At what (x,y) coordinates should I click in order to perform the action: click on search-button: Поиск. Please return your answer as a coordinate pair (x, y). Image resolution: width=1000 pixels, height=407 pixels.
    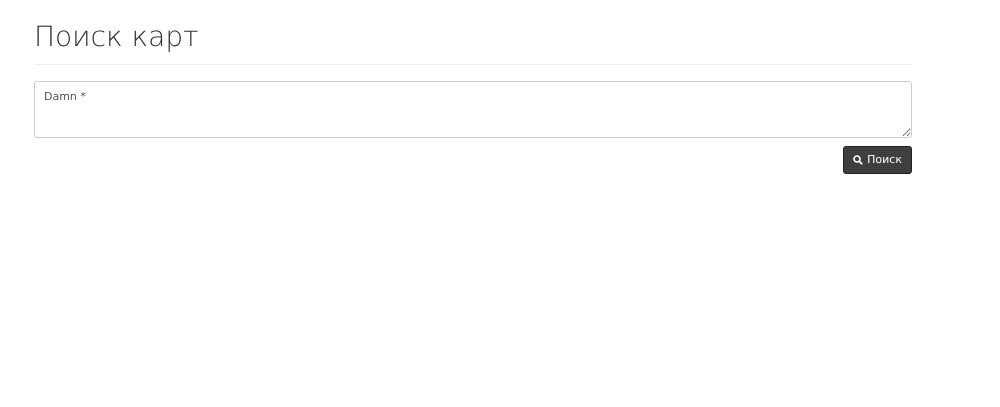
    Looking at the image, I should click on (877, 160).